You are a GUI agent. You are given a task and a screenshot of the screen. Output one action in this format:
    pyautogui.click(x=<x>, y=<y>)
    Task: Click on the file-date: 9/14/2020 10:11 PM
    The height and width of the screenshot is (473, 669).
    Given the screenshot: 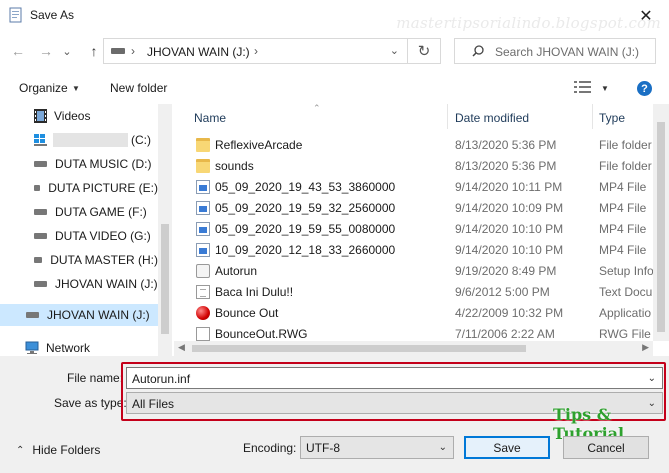 What is the action you would take?
    pyautogui.click(x=509, y=187)
    